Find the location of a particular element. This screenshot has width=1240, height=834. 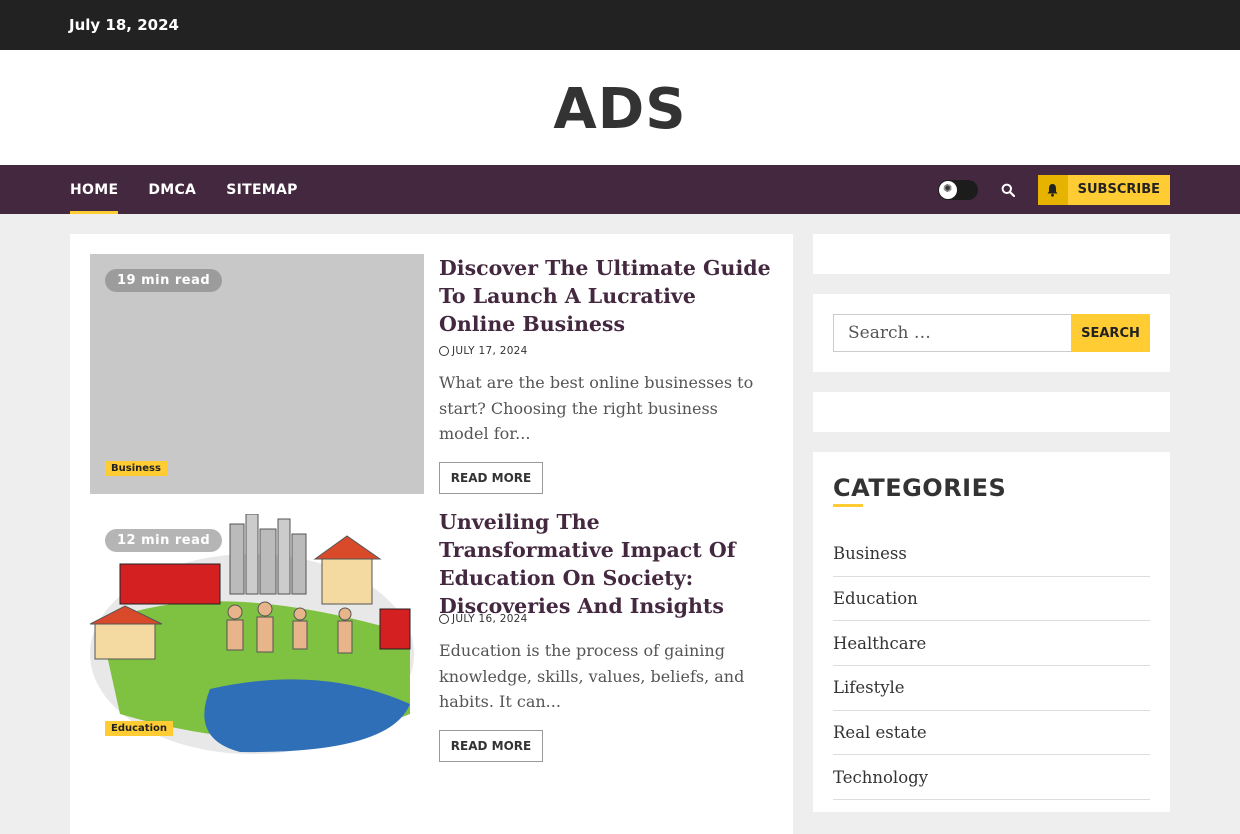

subscribe-label: SUBSCRIBE is located at coordinates (1118, 189).